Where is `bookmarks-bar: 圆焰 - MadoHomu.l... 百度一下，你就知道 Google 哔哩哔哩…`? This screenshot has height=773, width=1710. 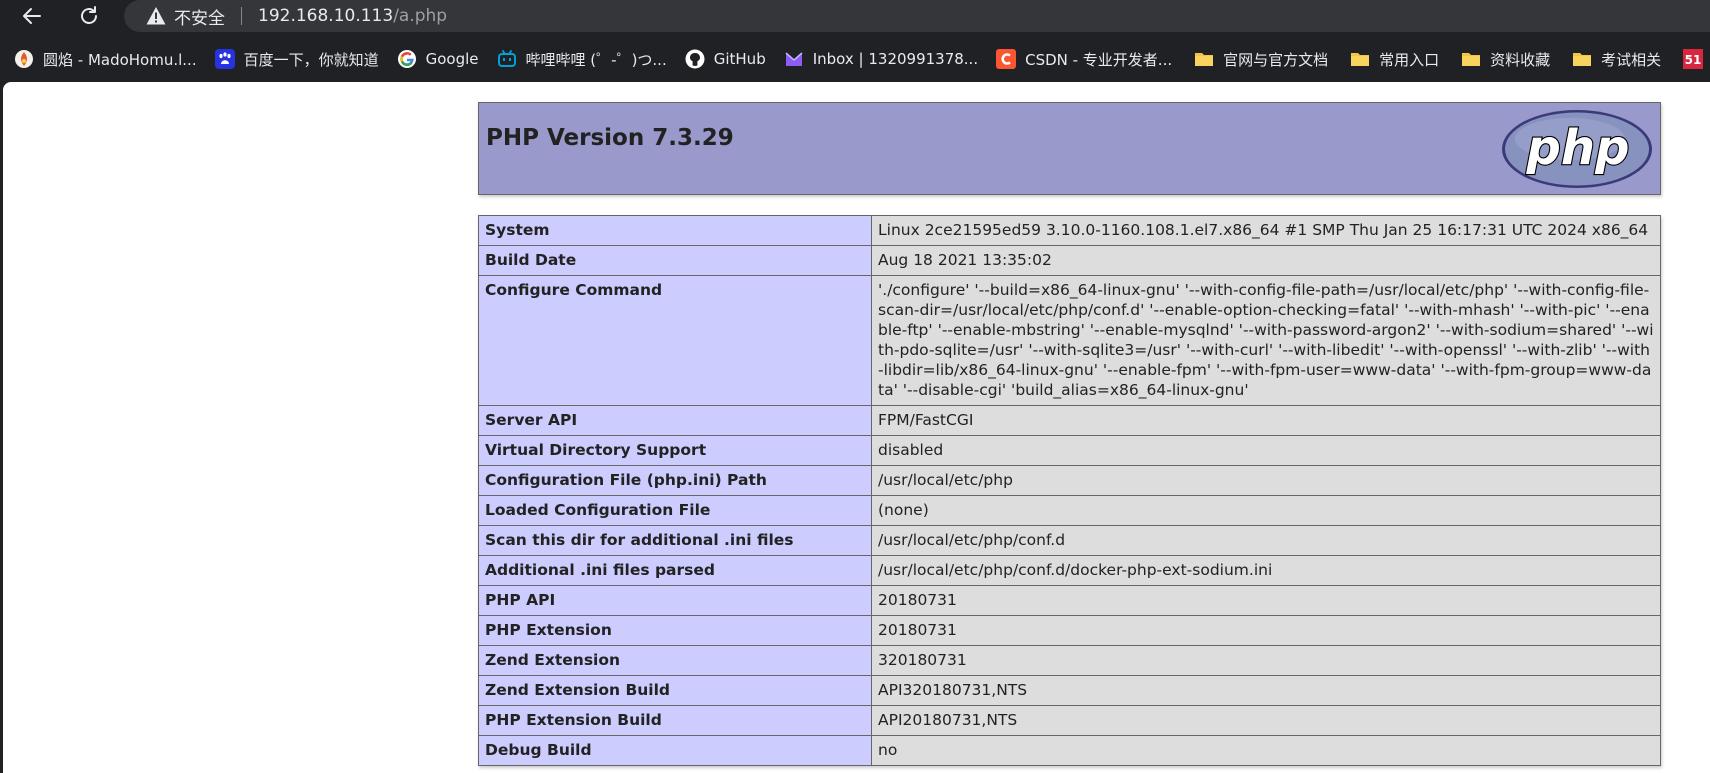 bookmarks-bar: 圆焰 - MadoHomu.l... 百度一下，你就知道 Google 哔哩哔哩… is located at coordinates (855, 59).